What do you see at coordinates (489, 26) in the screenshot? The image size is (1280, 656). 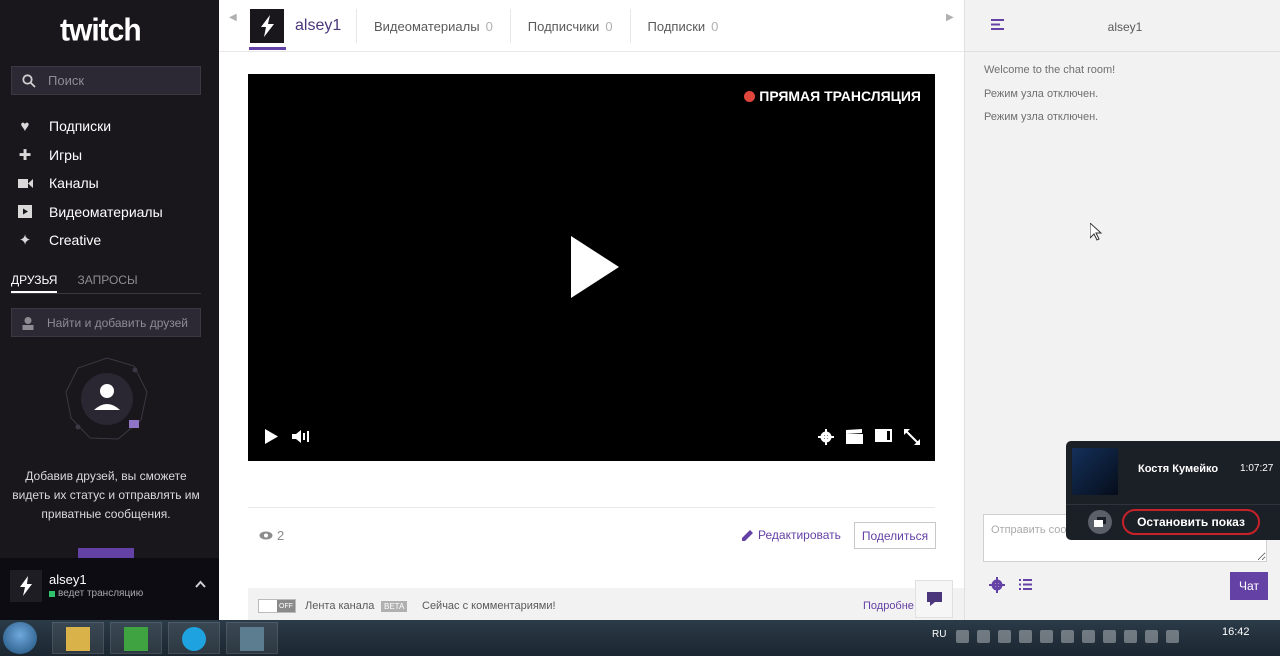 I see `tab-count: 0` at bounding box center [489, 26].